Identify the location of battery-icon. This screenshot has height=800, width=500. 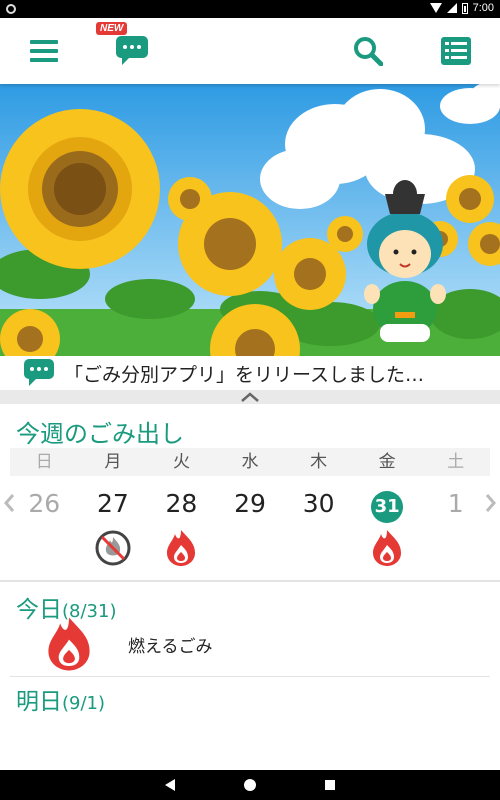
(464, 8).